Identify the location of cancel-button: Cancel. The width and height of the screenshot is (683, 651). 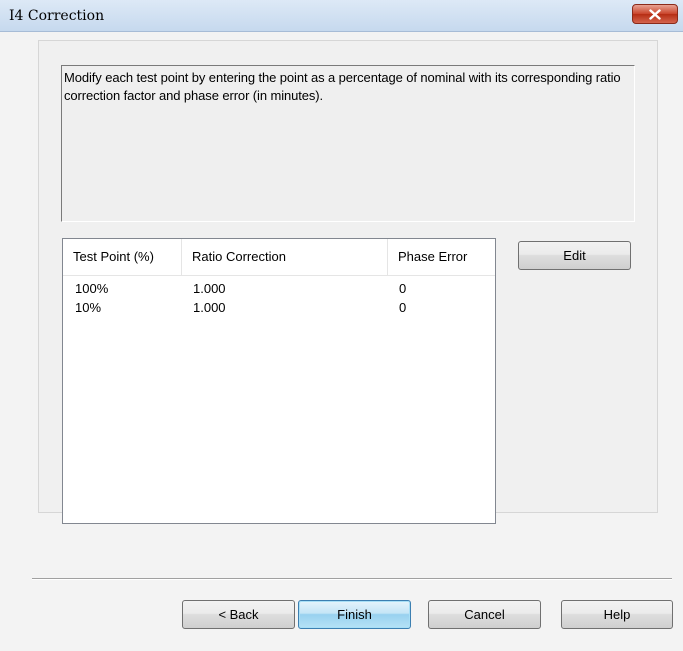
(484, 614).